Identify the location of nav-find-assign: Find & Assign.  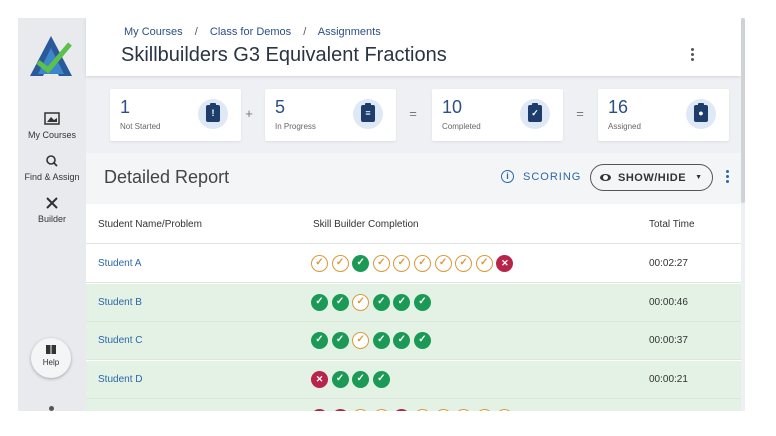
(52, 168).